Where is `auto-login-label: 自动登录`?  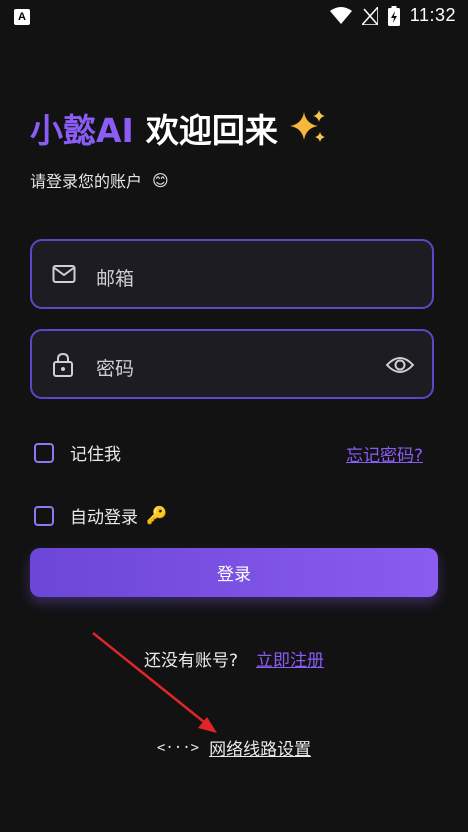 auto-login-label: 自动登录 is located at coordinates (104, 518).